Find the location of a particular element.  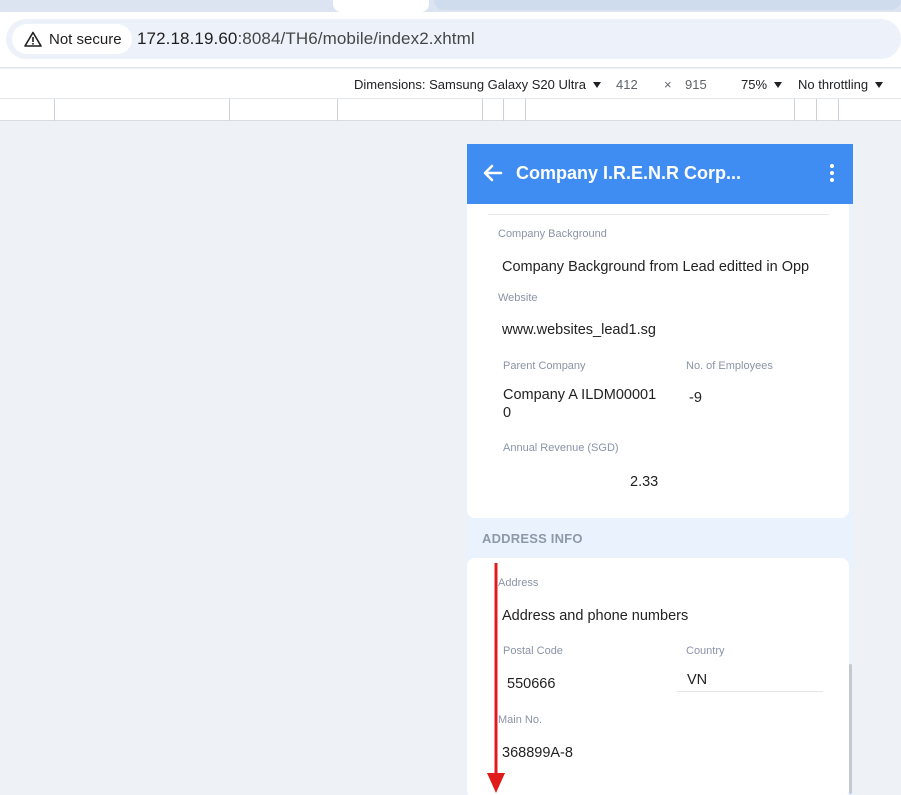

parent-company-field-line2: 0 is located at coordinates (507, 413).